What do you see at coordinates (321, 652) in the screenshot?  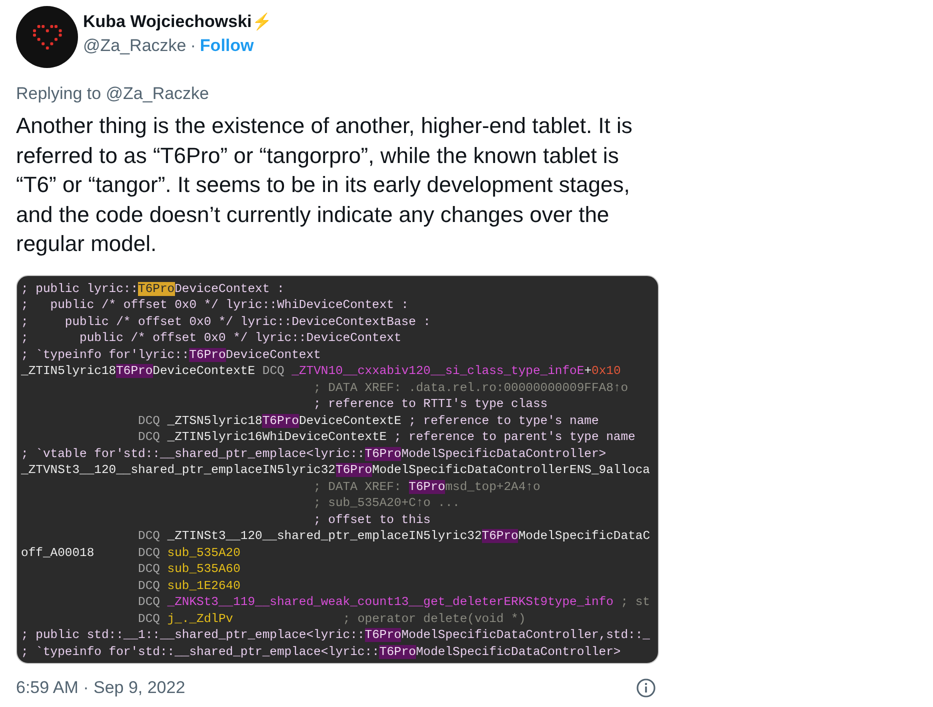 I see `code-line: ; `typeinfo for'std::__shared_ptr_emplace<lyric::T6ProModelSpecificDataController>` at bounding box center [321, 652].